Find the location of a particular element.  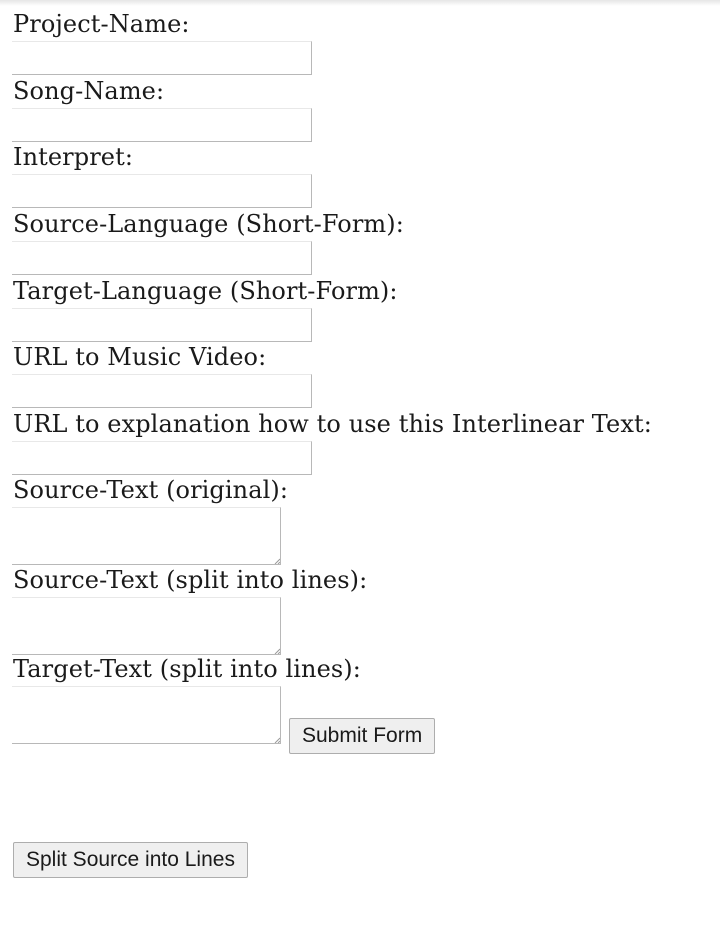

target-text-split-textarea is located at coordinates (146, 715).